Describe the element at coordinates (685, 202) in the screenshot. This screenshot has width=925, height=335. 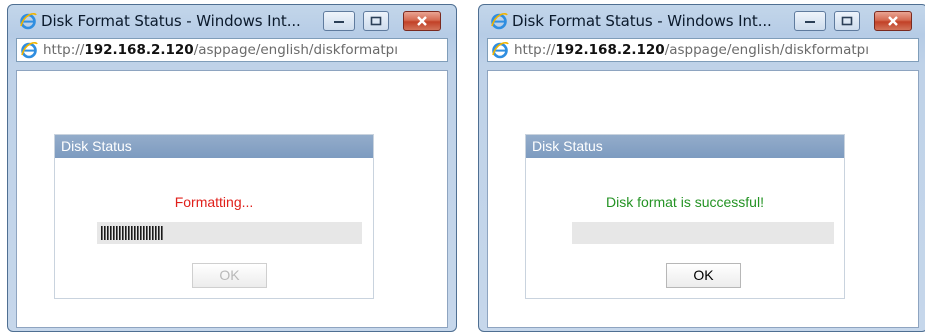
I see `status-message: Disk format is successful!` at that location.